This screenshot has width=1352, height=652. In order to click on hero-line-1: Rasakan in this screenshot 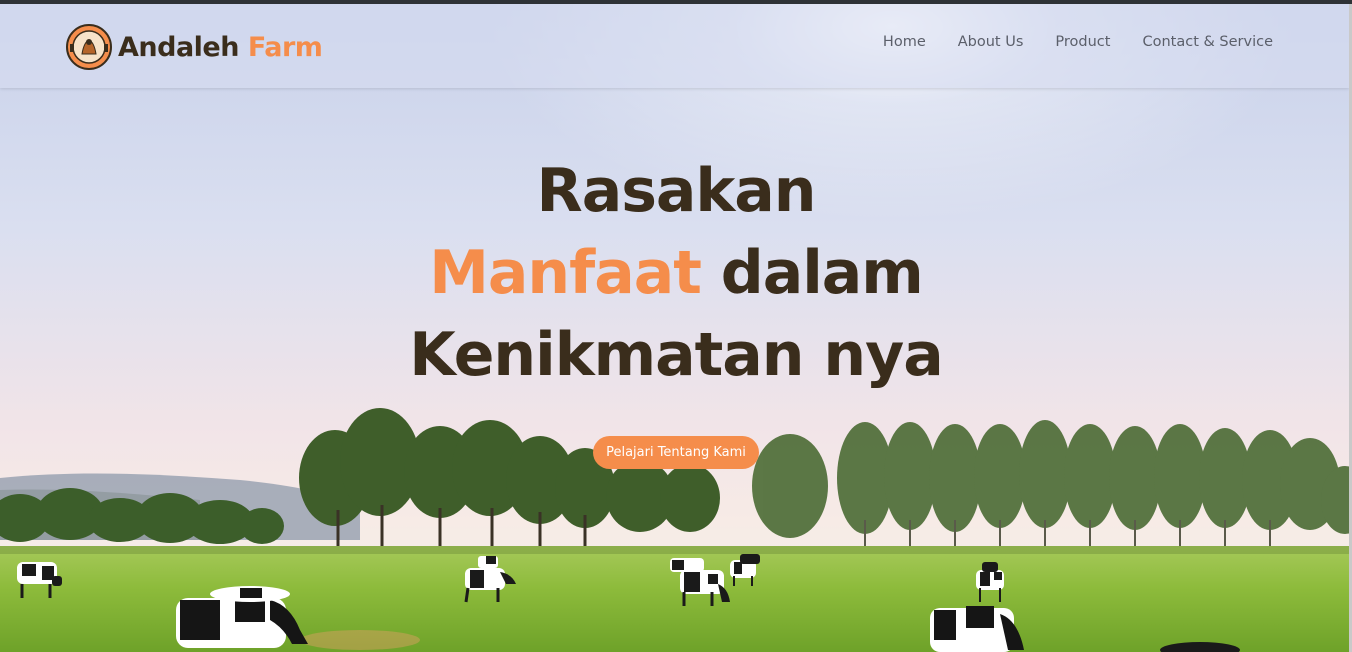, I will do `click(676, 191)`.